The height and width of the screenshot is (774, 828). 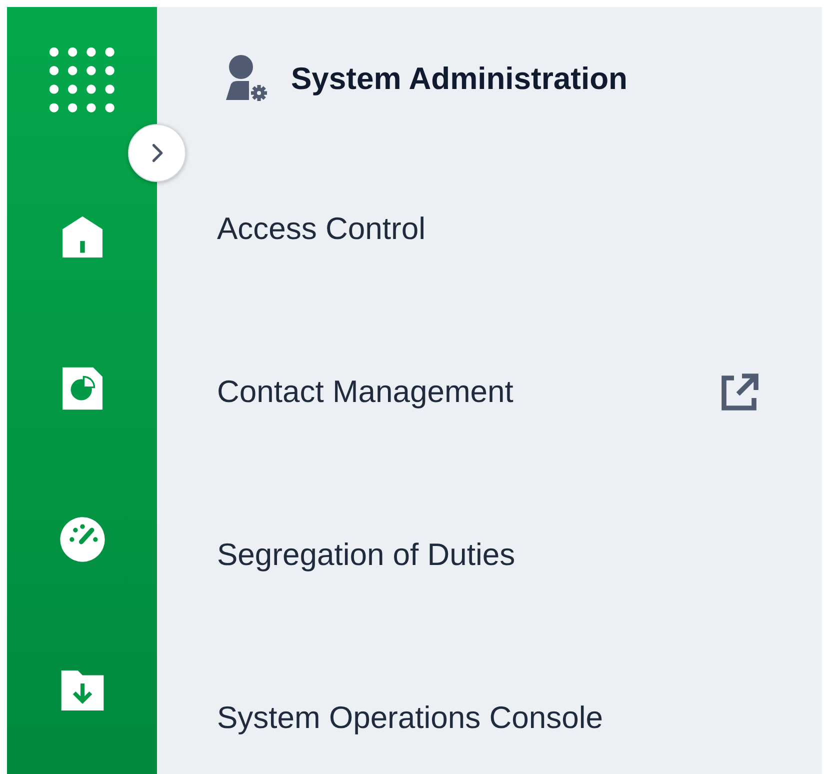 I want to click on app-grid-icon, so click(x=82, y=80).